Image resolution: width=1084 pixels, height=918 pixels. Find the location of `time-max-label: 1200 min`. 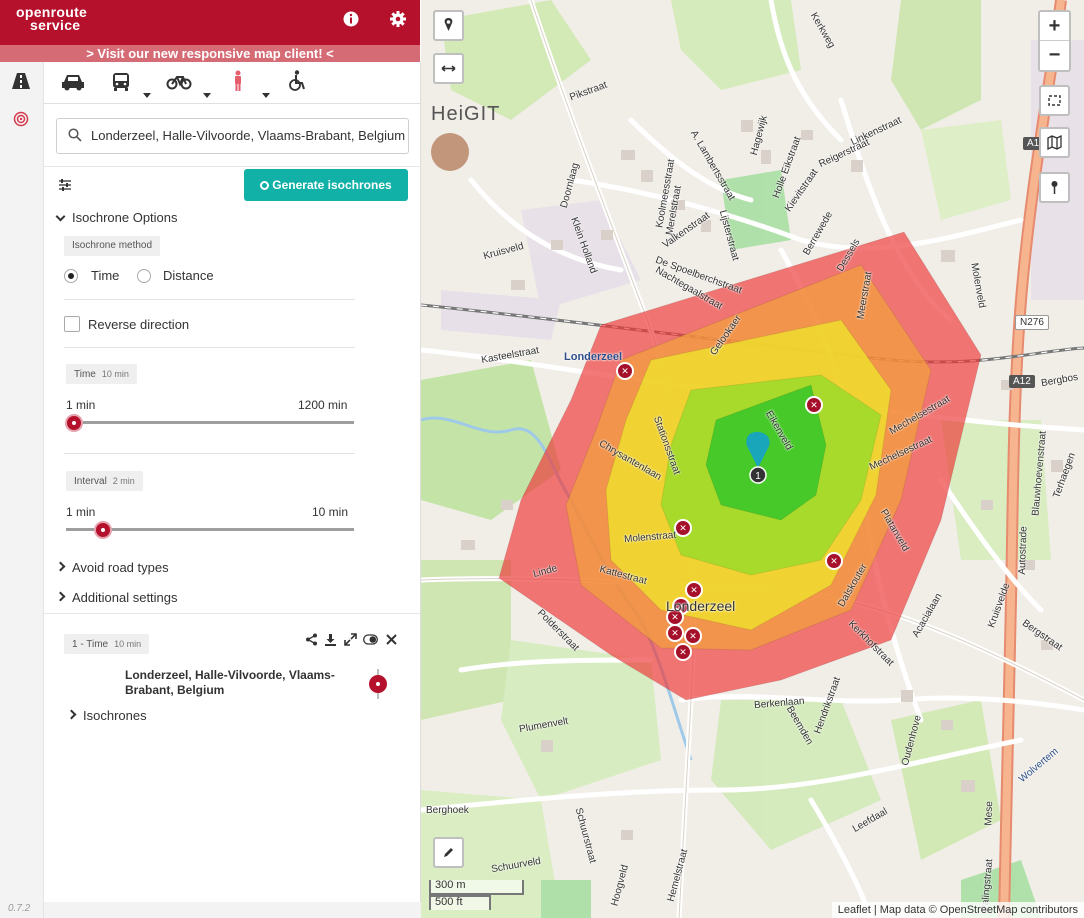

time-max-label: 1200 min is located at coordinates (323, 405).